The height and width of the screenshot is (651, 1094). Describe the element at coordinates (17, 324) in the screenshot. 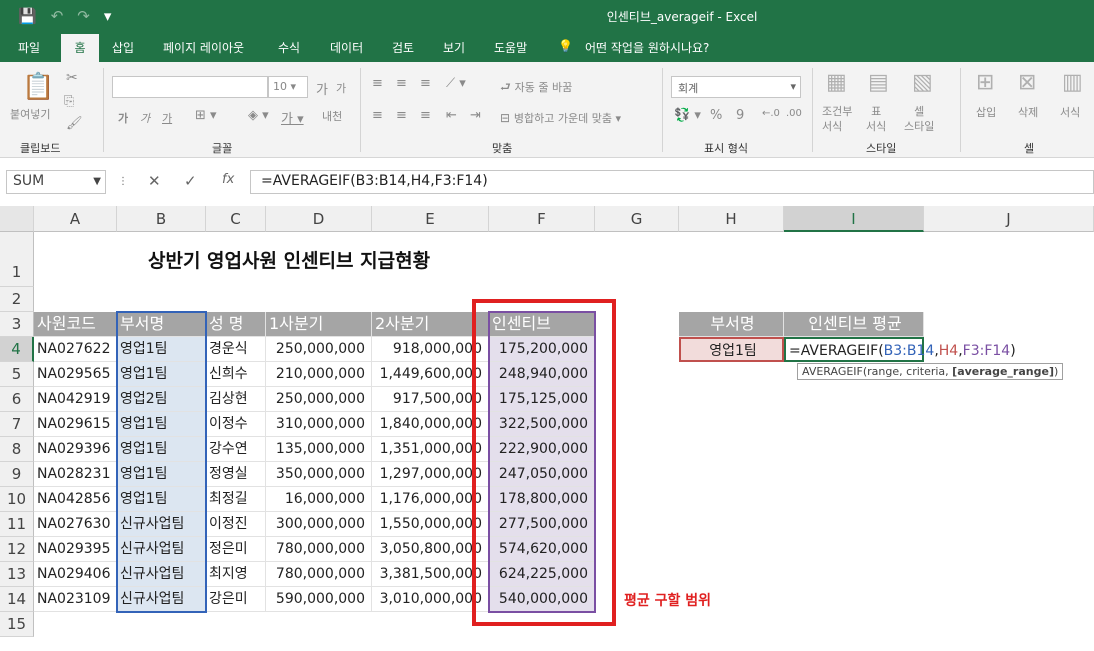

I see `row-header-3: 3` at that location.